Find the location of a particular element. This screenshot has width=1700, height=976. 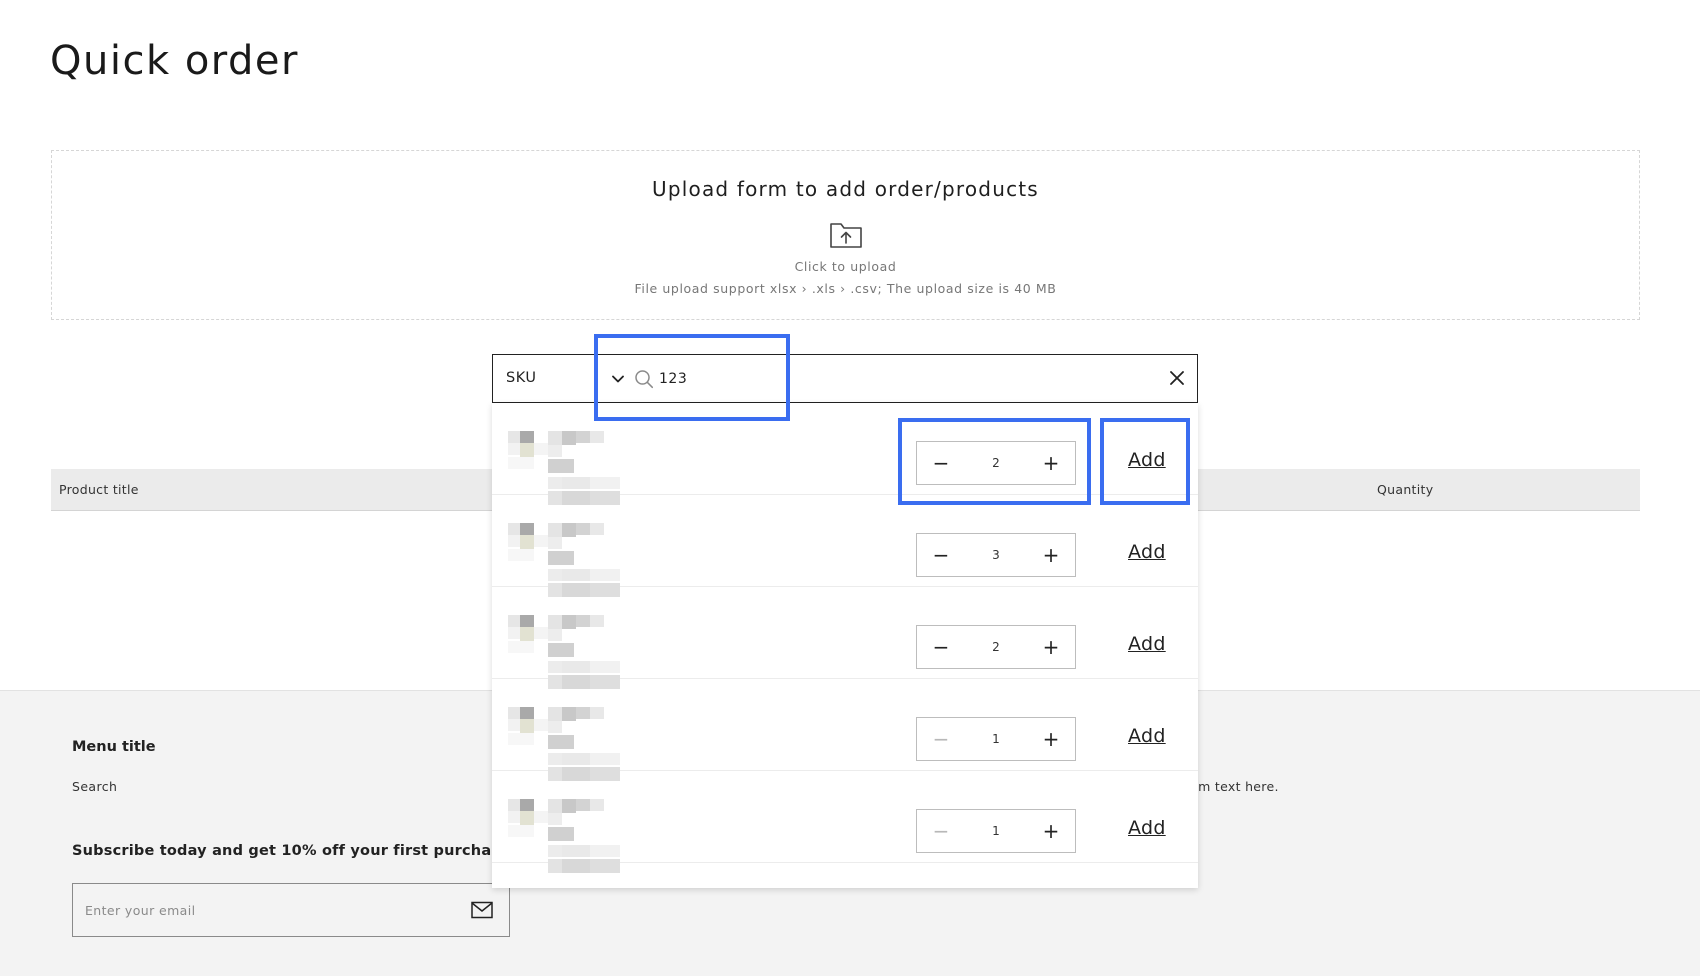

page-title: Quick order is located at coordinates (174, 61).